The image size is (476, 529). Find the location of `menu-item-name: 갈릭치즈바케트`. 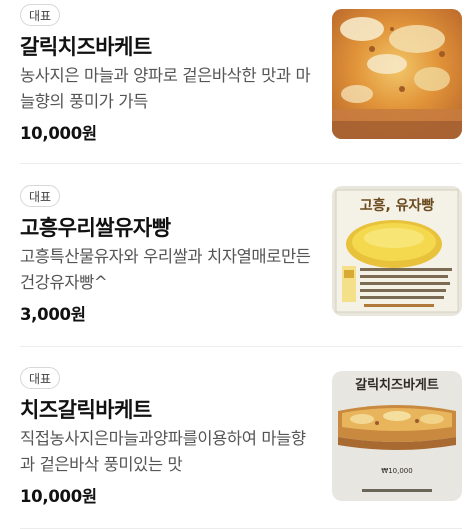

menu-item-name: 갈릭치즈바케트 is located at coordinates (86, 47).